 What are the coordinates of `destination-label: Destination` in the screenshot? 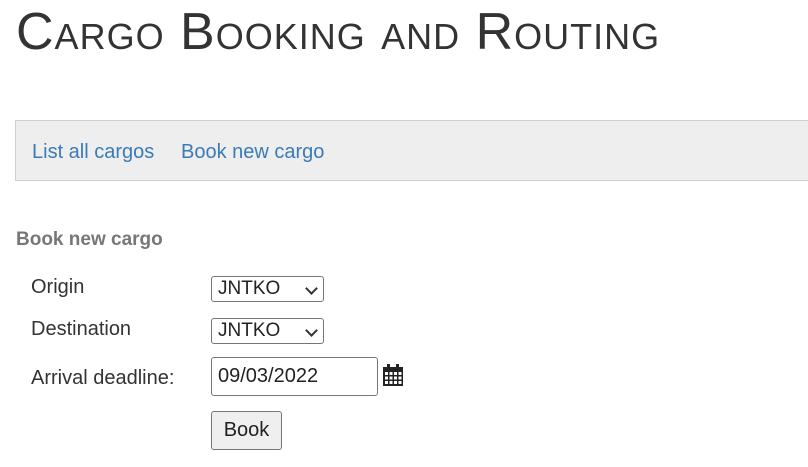 It's located at (81, 329).